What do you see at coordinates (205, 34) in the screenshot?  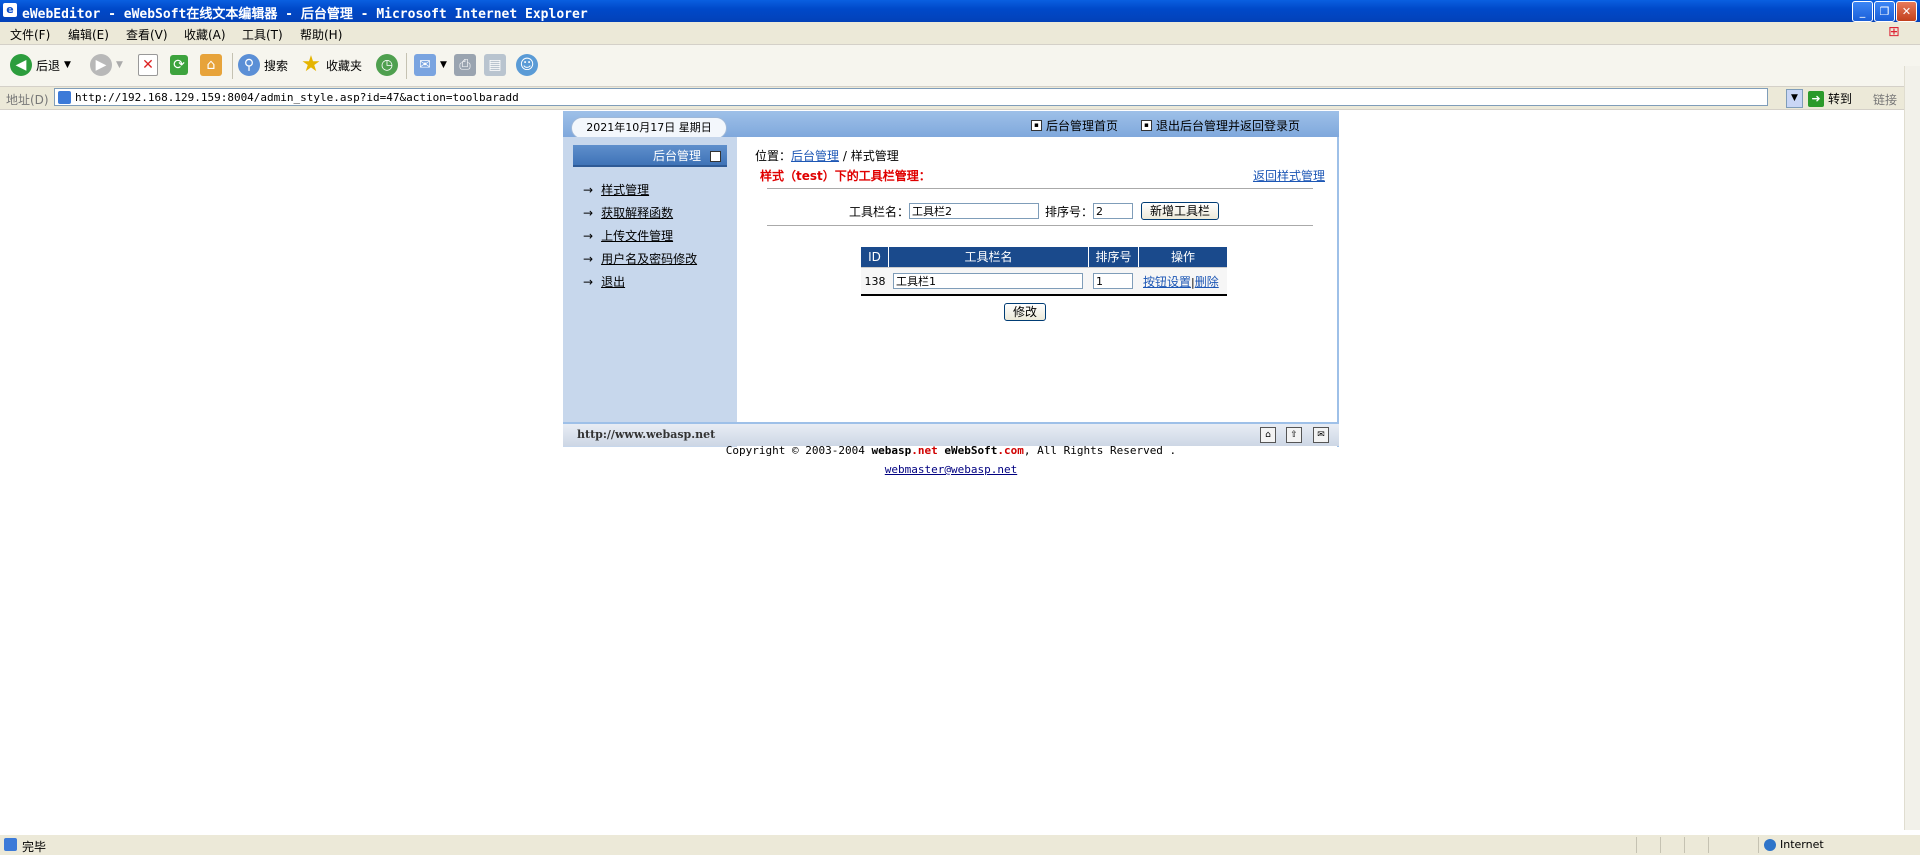 I see `menu-favorites: 收藏(A)` at bounding box center [205, 34].